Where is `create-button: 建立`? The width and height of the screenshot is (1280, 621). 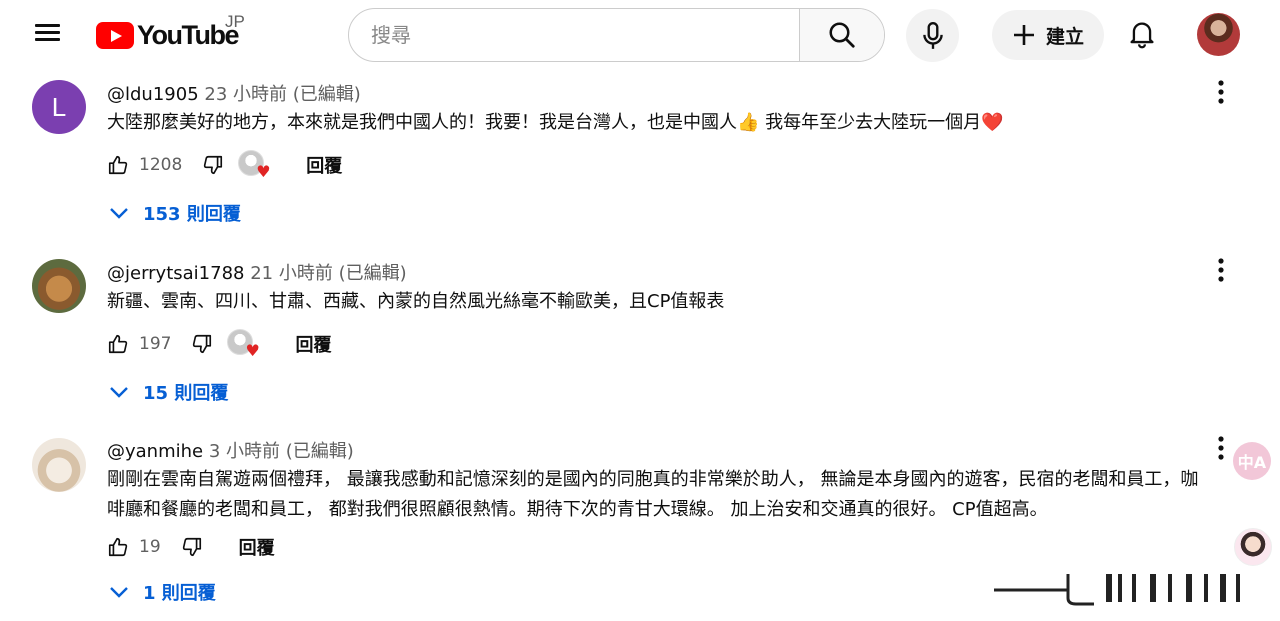
create-button: 建立 is located at coordinates (1048, 35).